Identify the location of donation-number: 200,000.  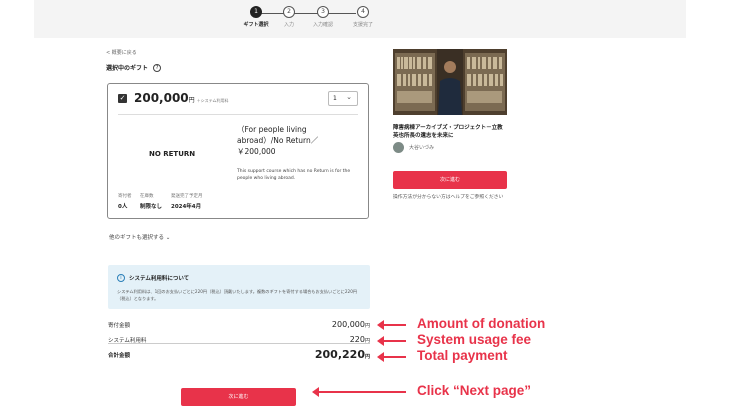
(348, 324).